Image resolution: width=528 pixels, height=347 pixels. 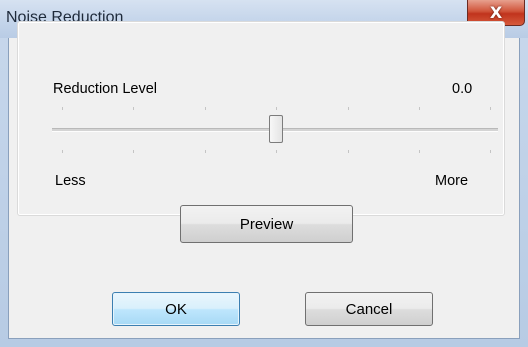 What do you see at coordinates (276, 129) in the screenshot?
I see `slider-thumb` at bounding box center [276, 129].